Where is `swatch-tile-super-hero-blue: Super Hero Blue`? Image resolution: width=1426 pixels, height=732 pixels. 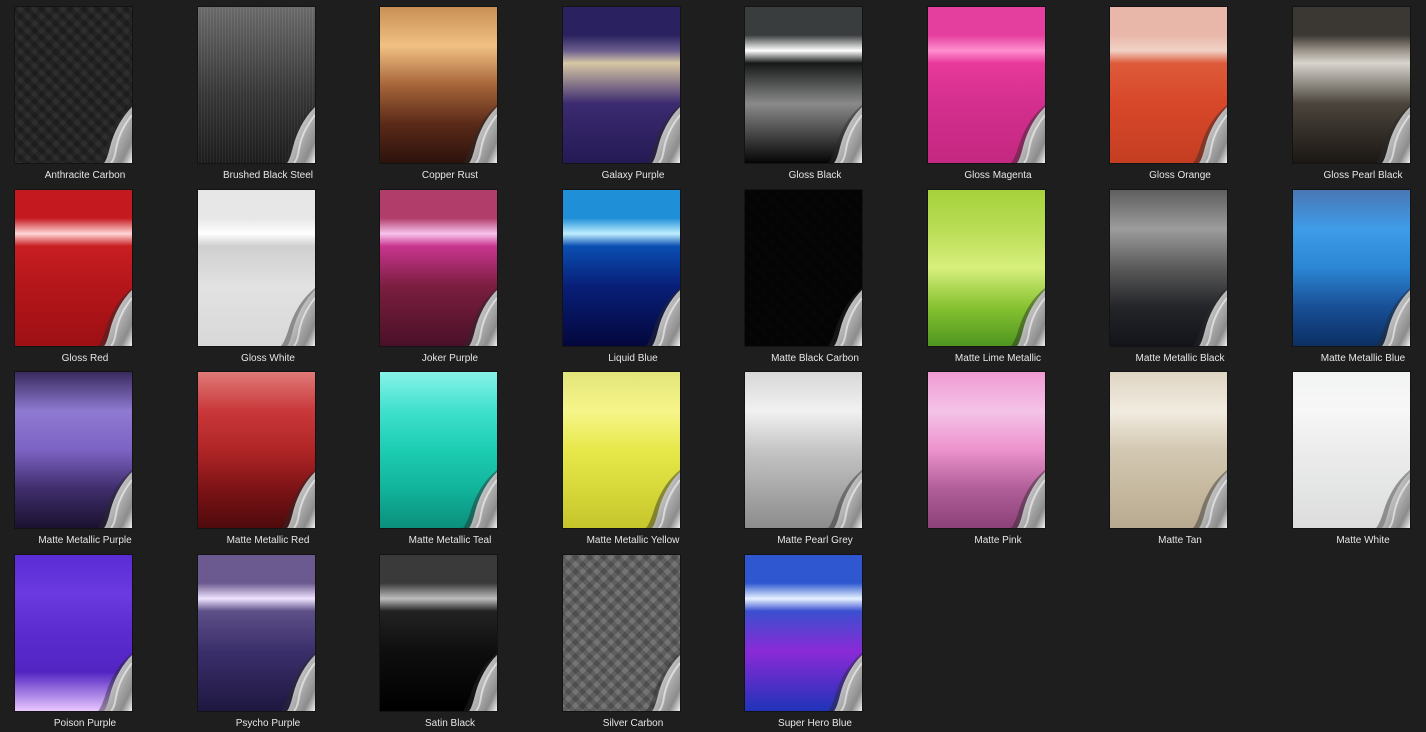
swatch-tile-super-hero-blue: Super Hero Blue is located at coordinates (815, 639).